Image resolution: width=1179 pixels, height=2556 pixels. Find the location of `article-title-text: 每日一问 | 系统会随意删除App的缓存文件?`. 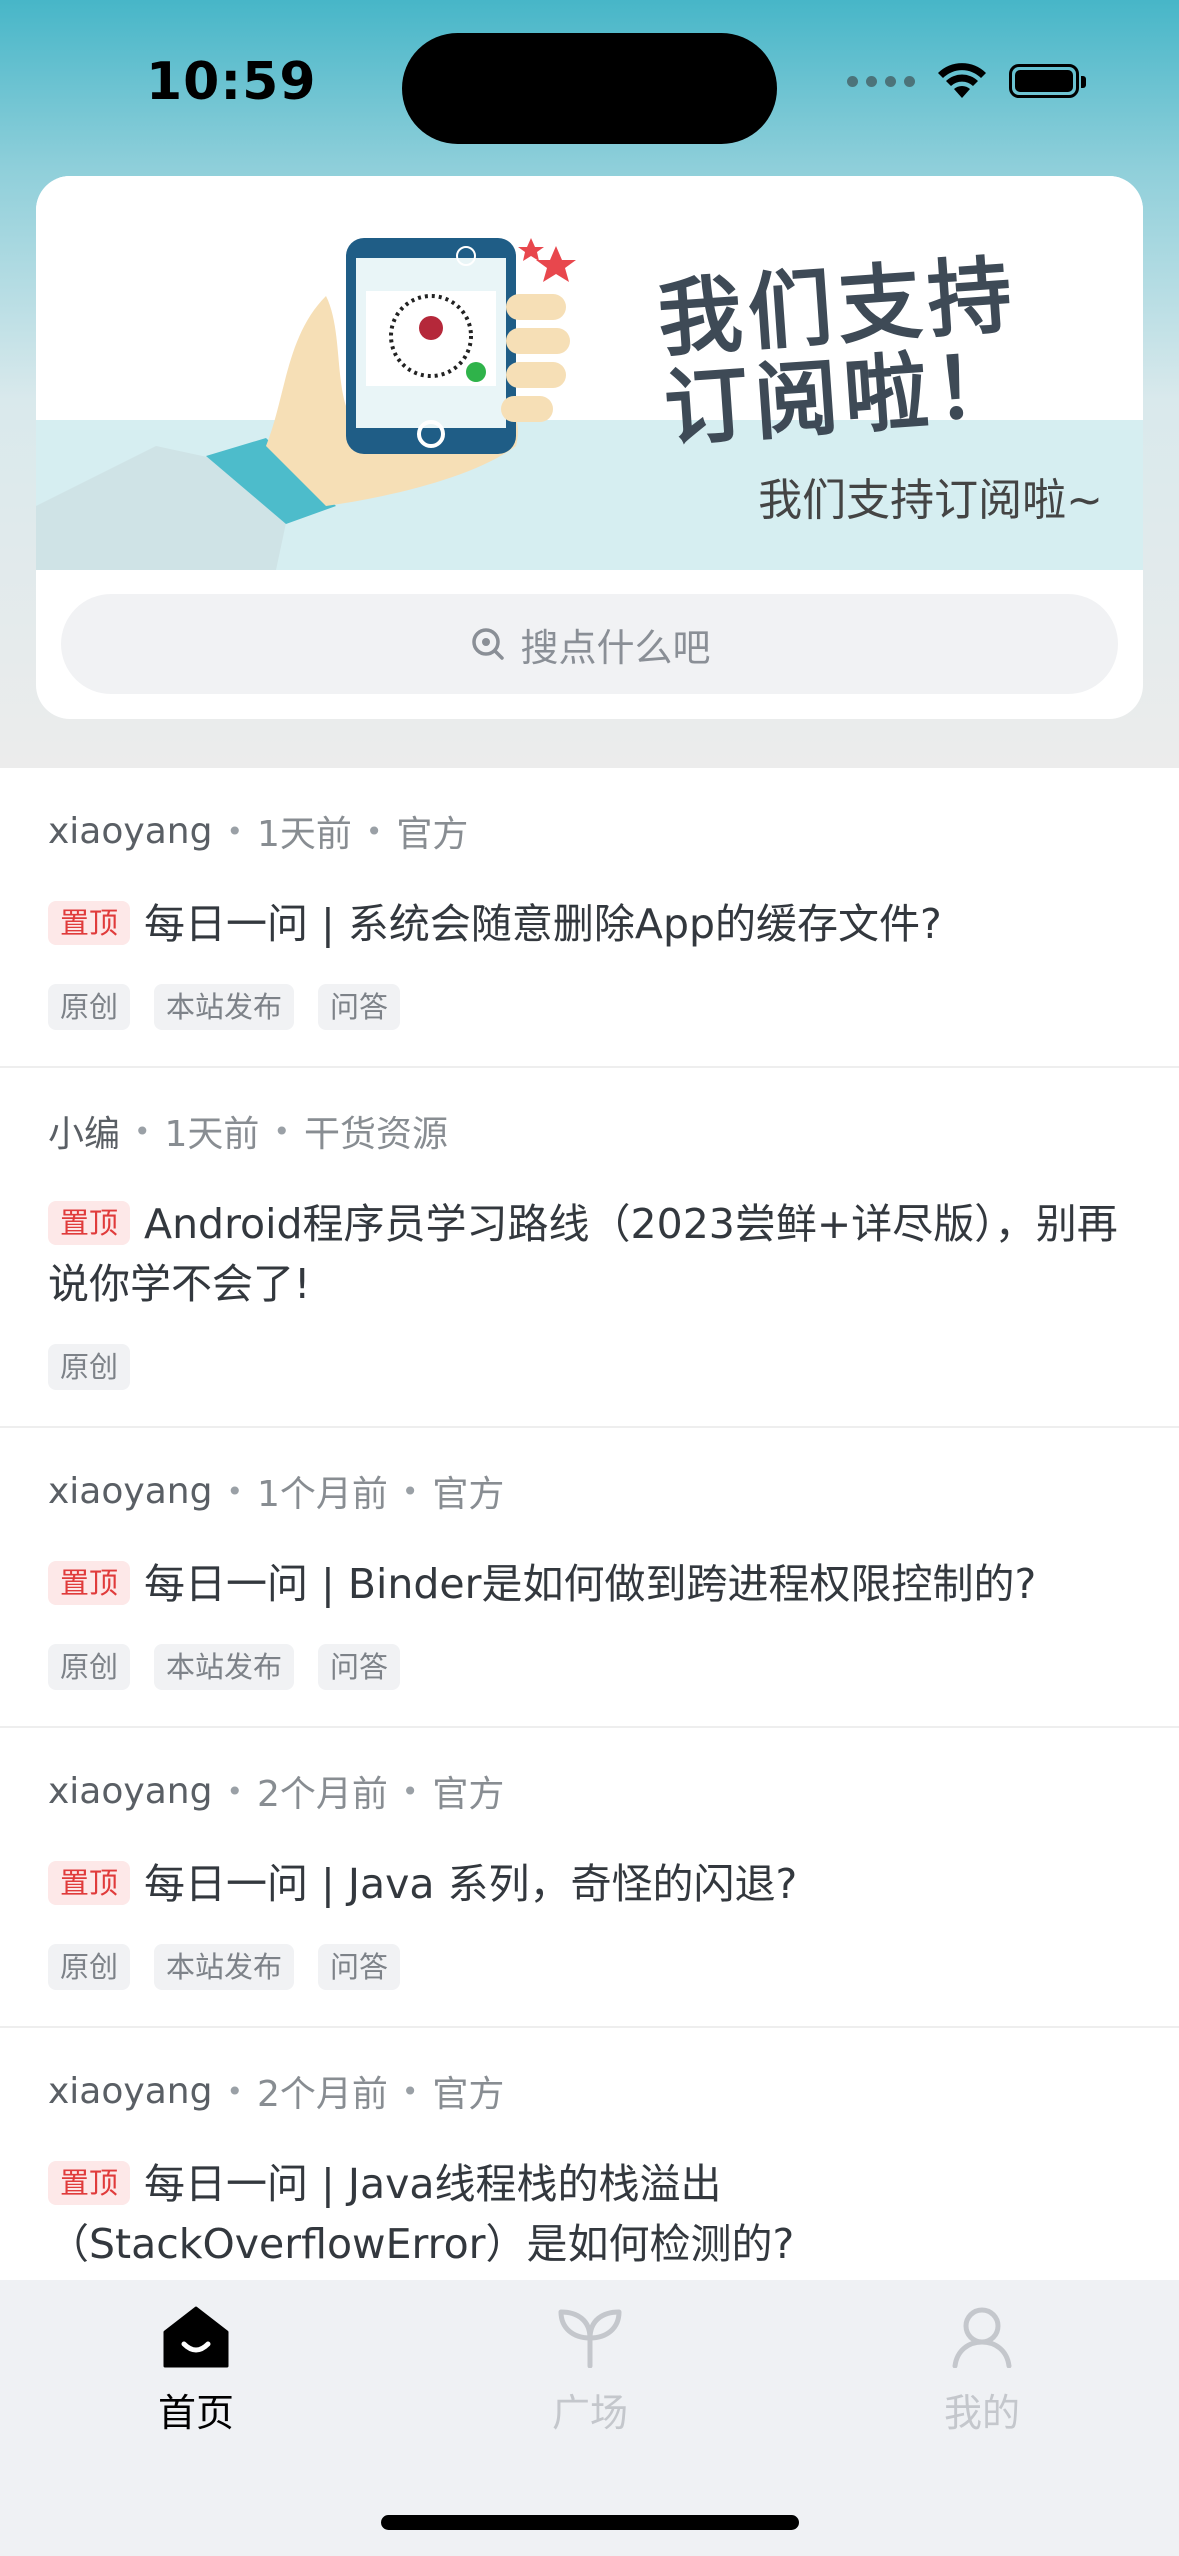

article-title-text: 每日一问 | 系统会随意删除App的缓存文件? is located at coordinates (543, 924).